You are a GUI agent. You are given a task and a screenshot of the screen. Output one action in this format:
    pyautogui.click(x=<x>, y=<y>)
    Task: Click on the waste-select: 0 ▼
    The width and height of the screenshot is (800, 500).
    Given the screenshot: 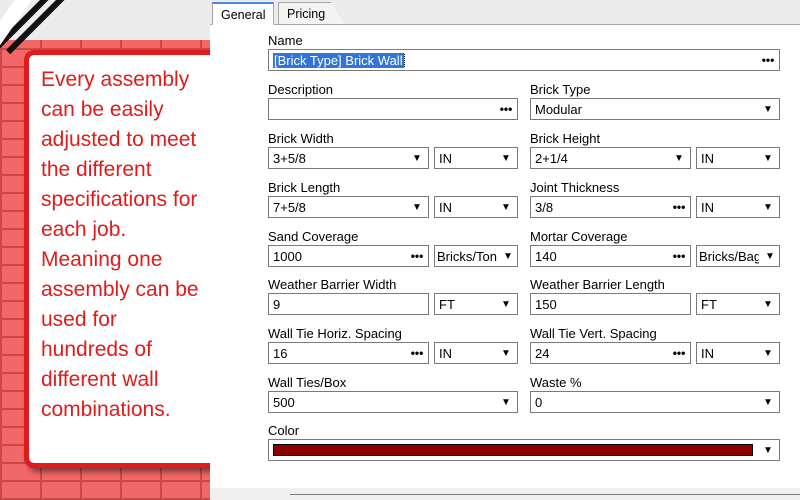 What is the action you would take?
    pyautogui.click(x=655, y=402)
    